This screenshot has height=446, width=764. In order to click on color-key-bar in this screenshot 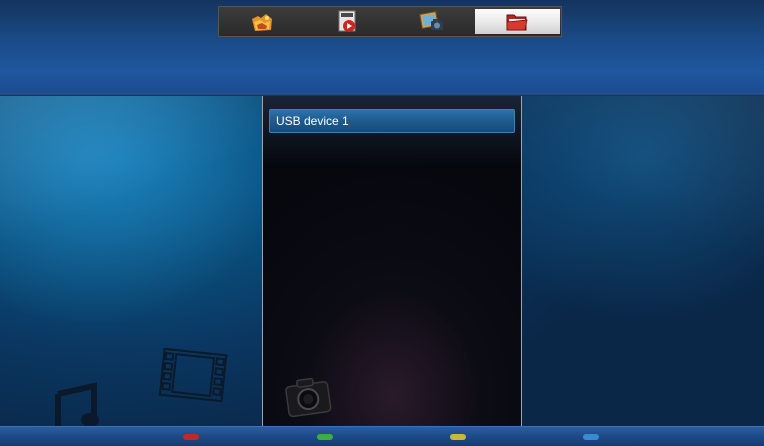, I will do `click(382, 436)`.